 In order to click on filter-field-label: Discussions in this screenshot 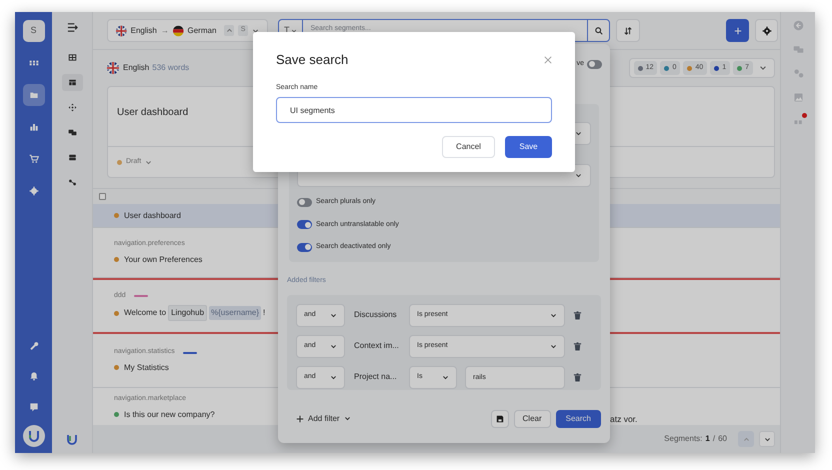, I will do `click(375, 315)`.